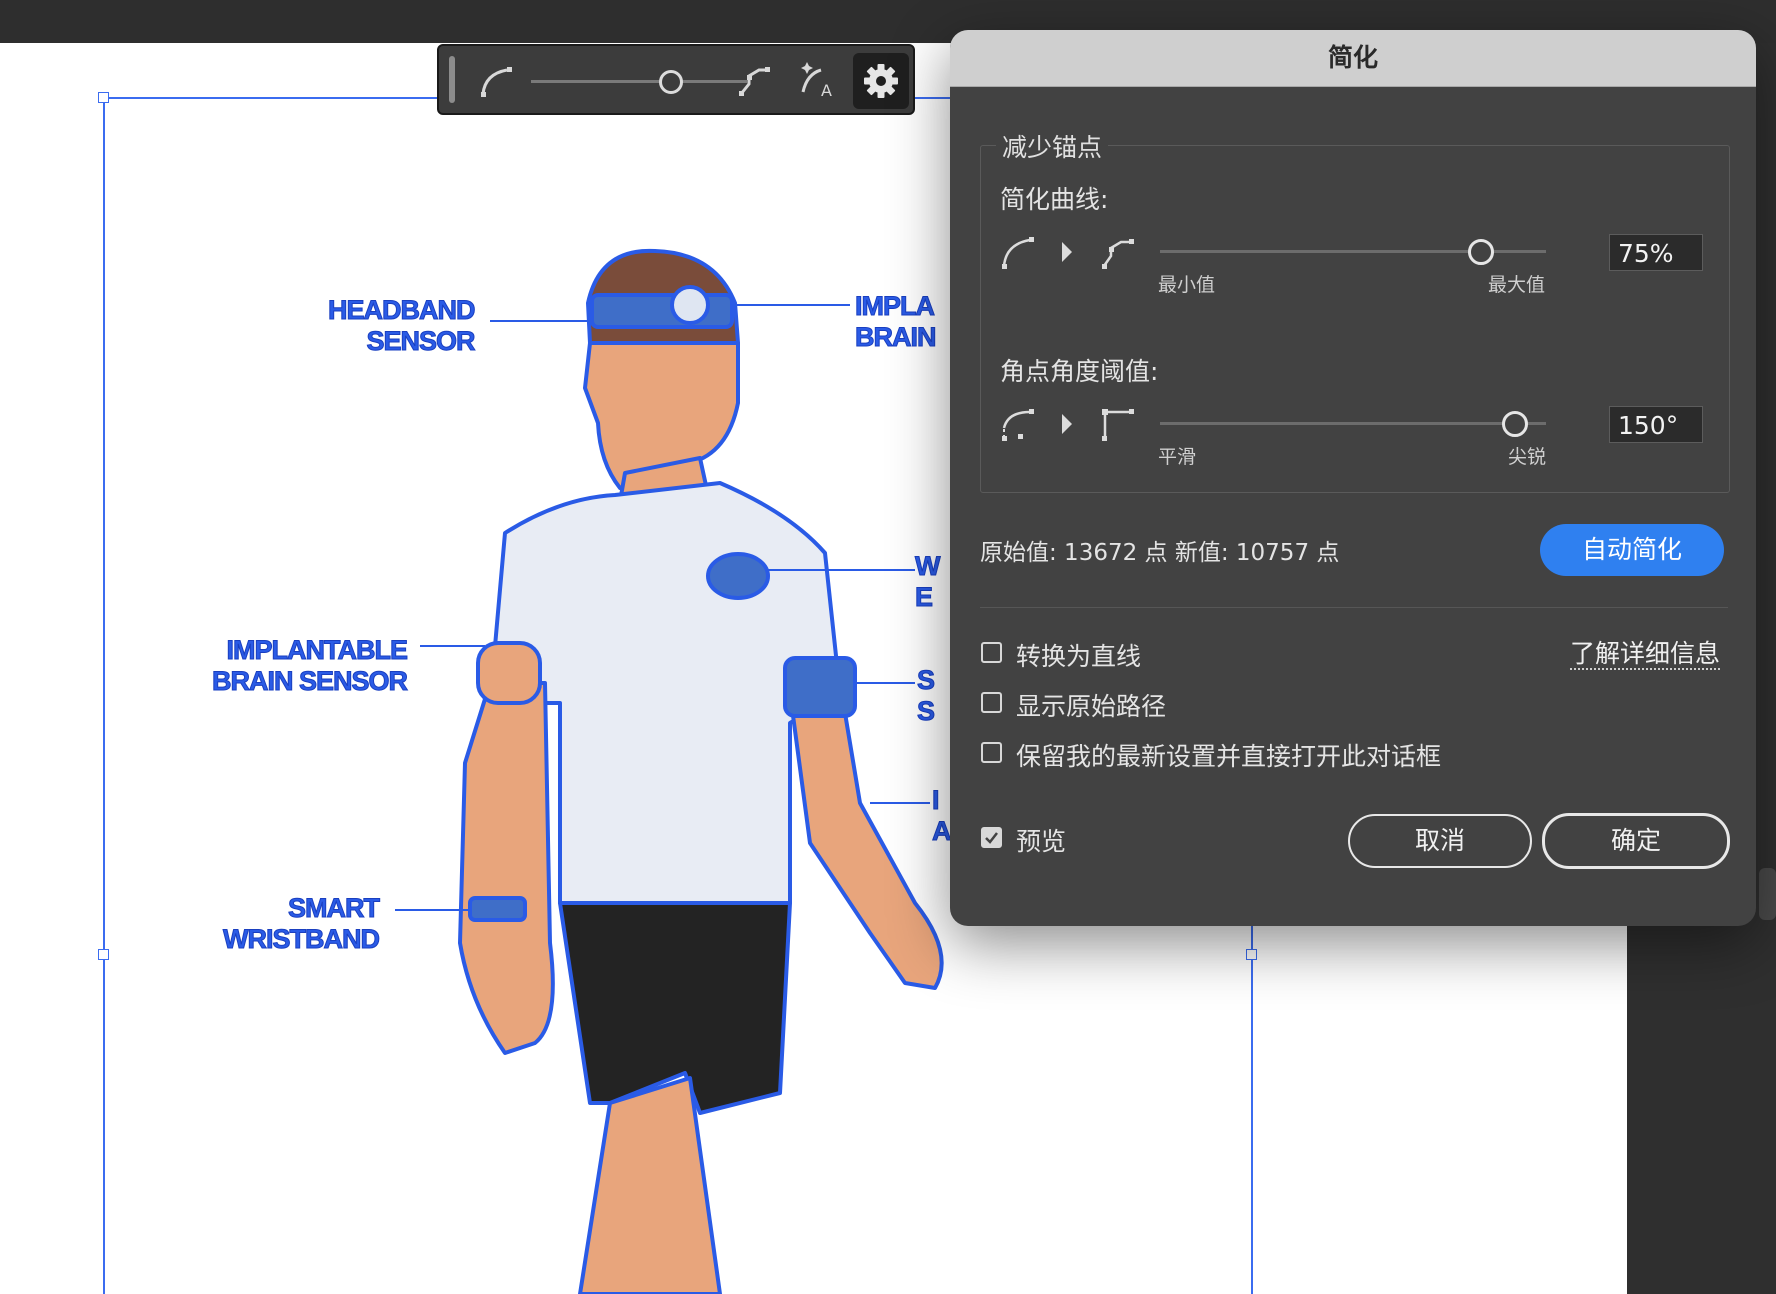 The height and width of the screenshot is (1294, 1776). What do you see at coordinates (1041, 840) in the screenshot?
I see `preview-label: 预览` at bounding box center [1041, 840].